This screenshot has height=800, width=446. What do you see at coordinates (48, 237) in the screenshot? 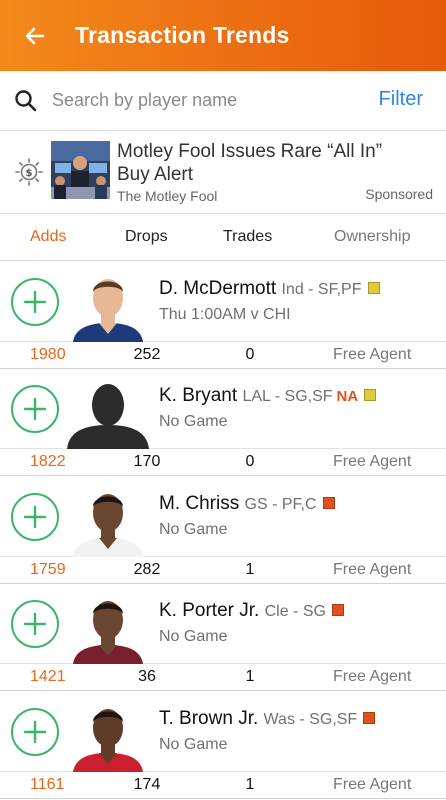
I see `tab-adds: Adds` at bounding box center [48, 237].